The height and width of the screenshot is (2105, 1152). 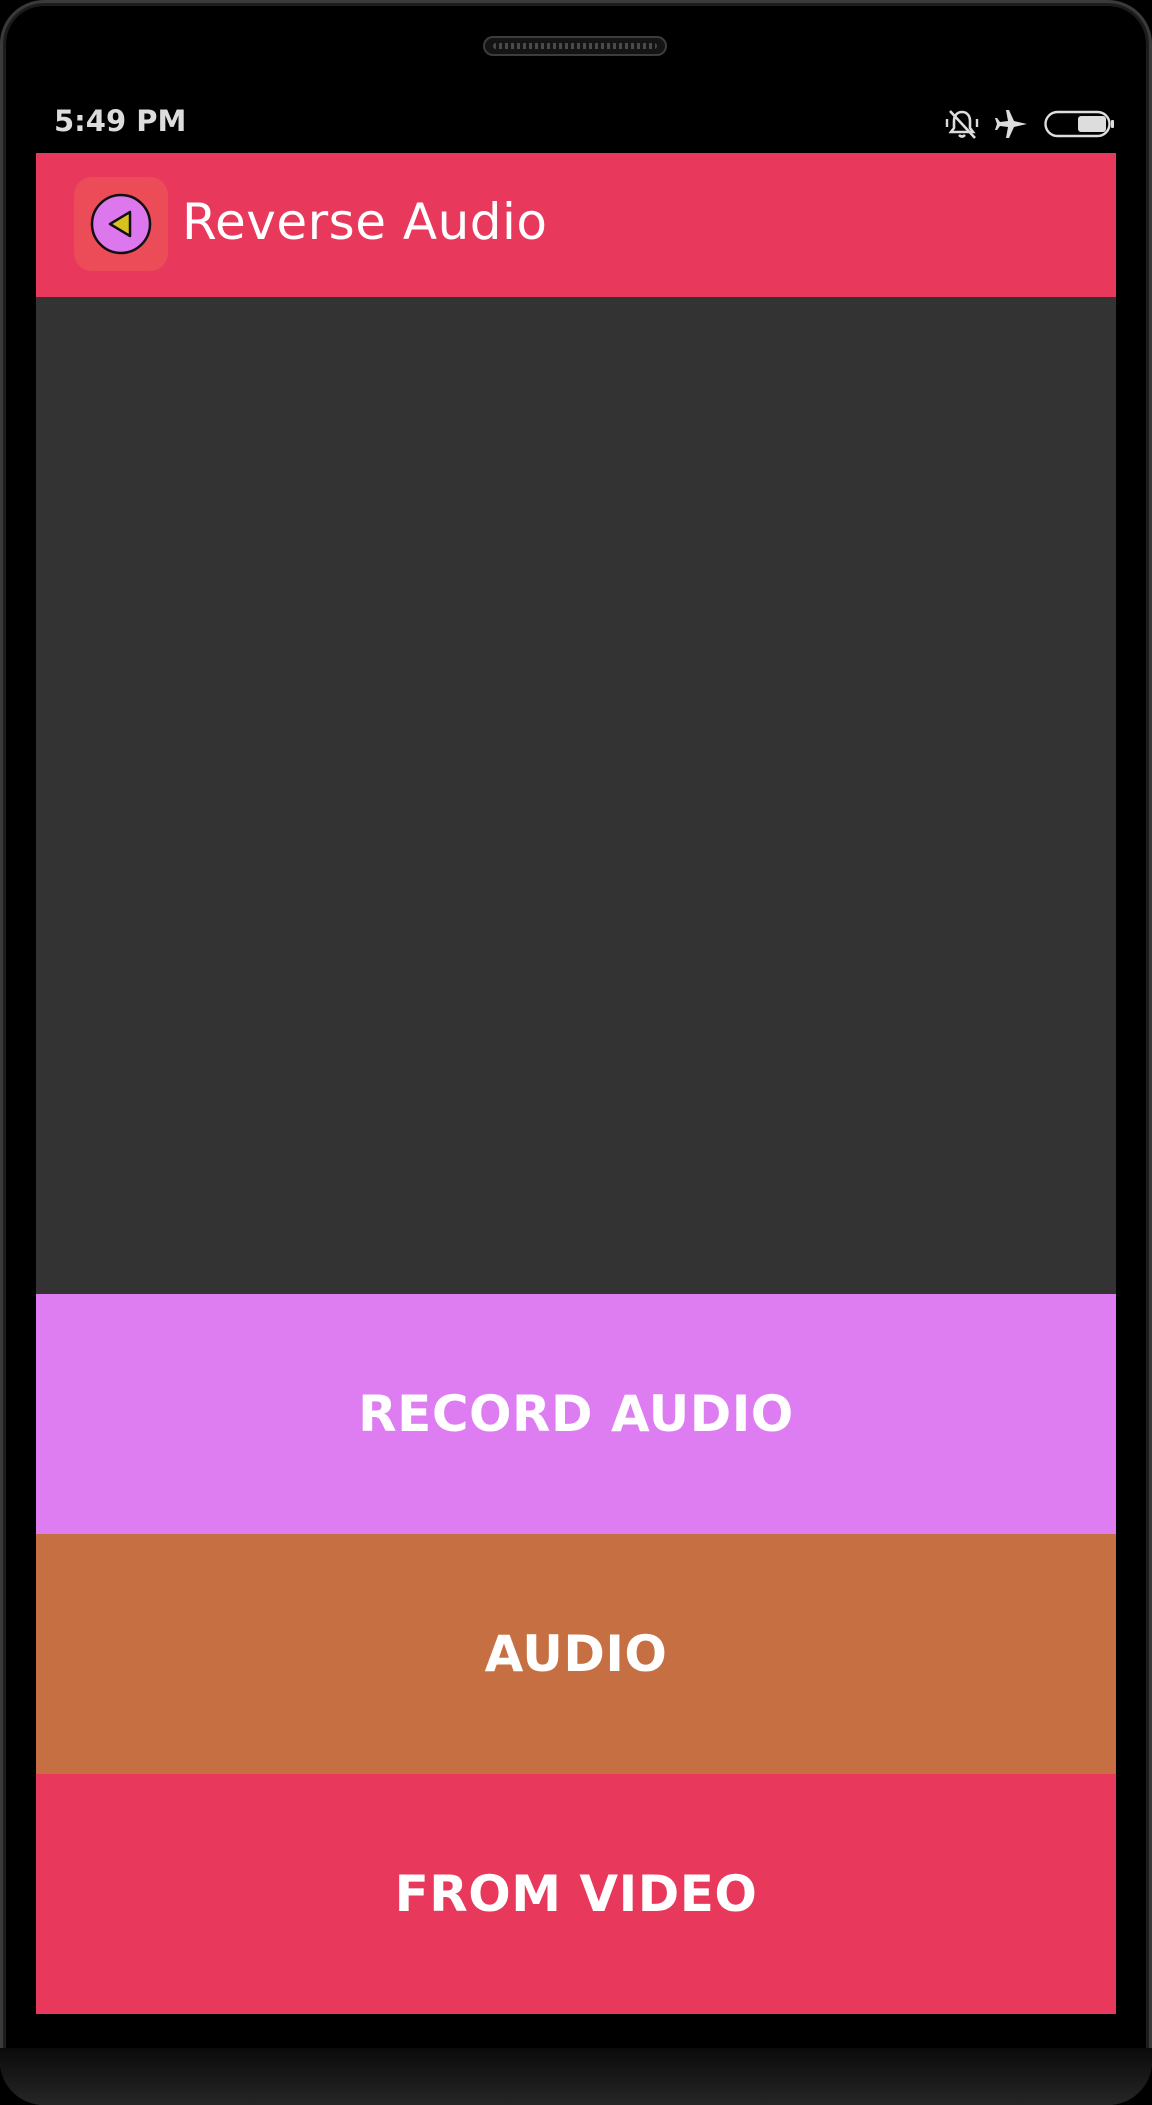 What do you see at coordinates (1080, 124) in the screenshot?
I see `battery-icon` at bounding box center [1080, 124].